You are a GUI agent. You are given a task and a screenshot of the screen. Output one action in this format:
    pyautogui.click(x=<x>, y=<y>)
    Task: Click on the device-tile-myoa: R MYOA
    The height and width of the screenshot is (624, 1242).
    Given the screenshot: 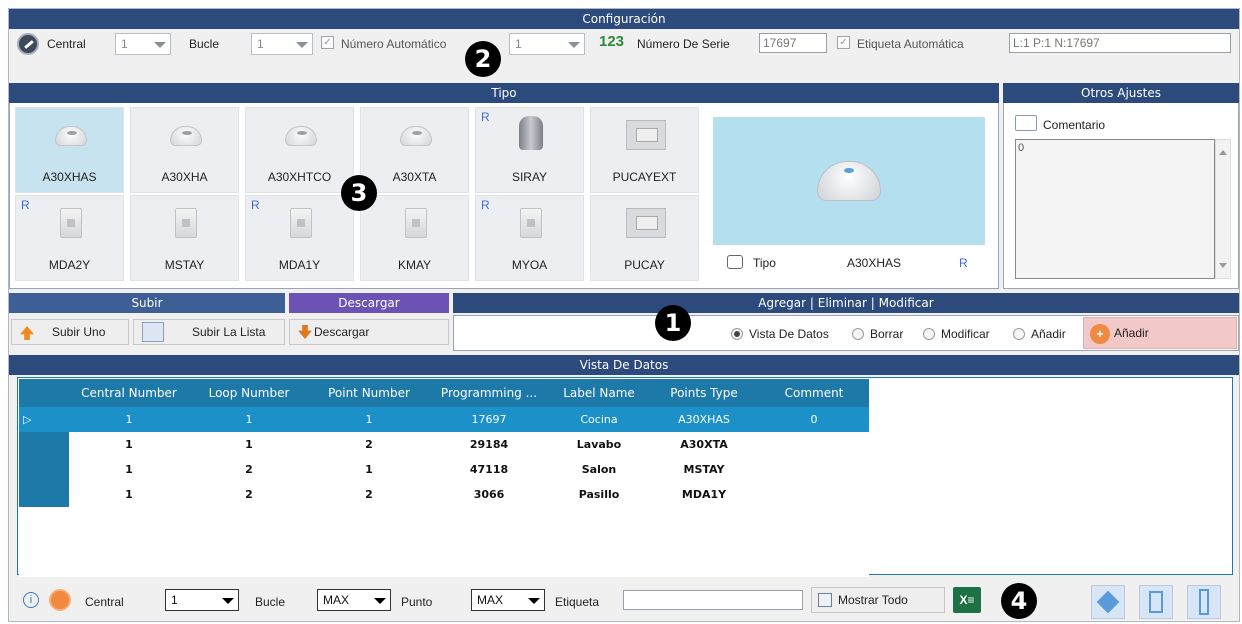 What is the action you would take?
    pyautogui.click(x=529, y=238)
    